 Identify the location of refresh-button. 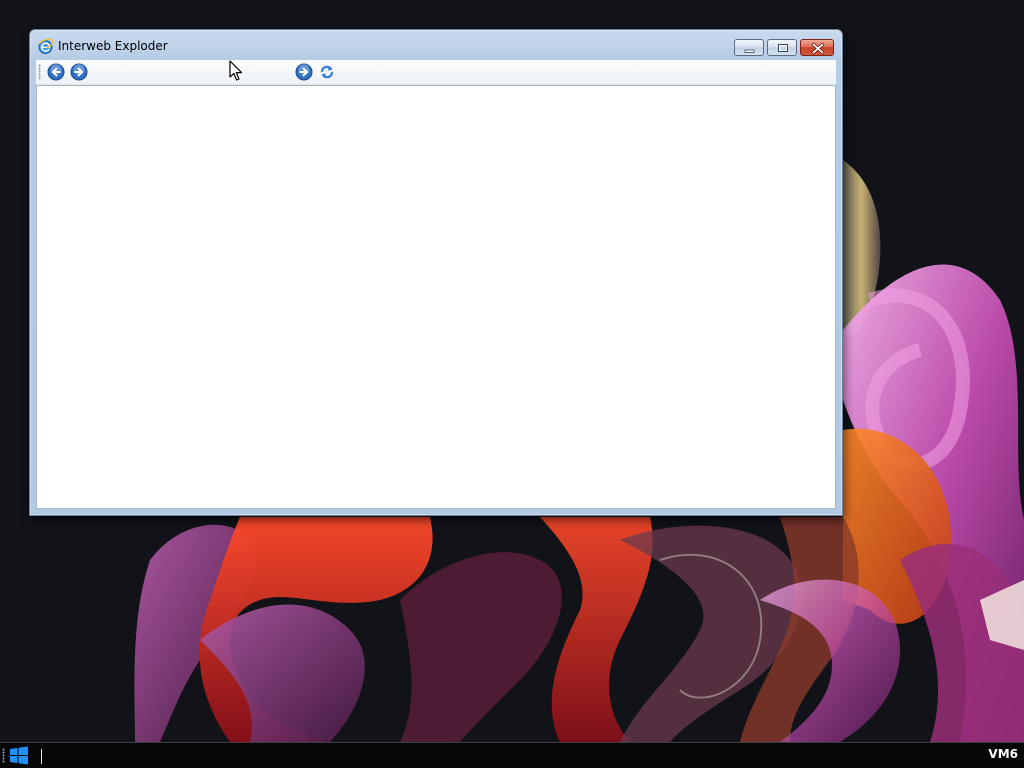
(327, 72).